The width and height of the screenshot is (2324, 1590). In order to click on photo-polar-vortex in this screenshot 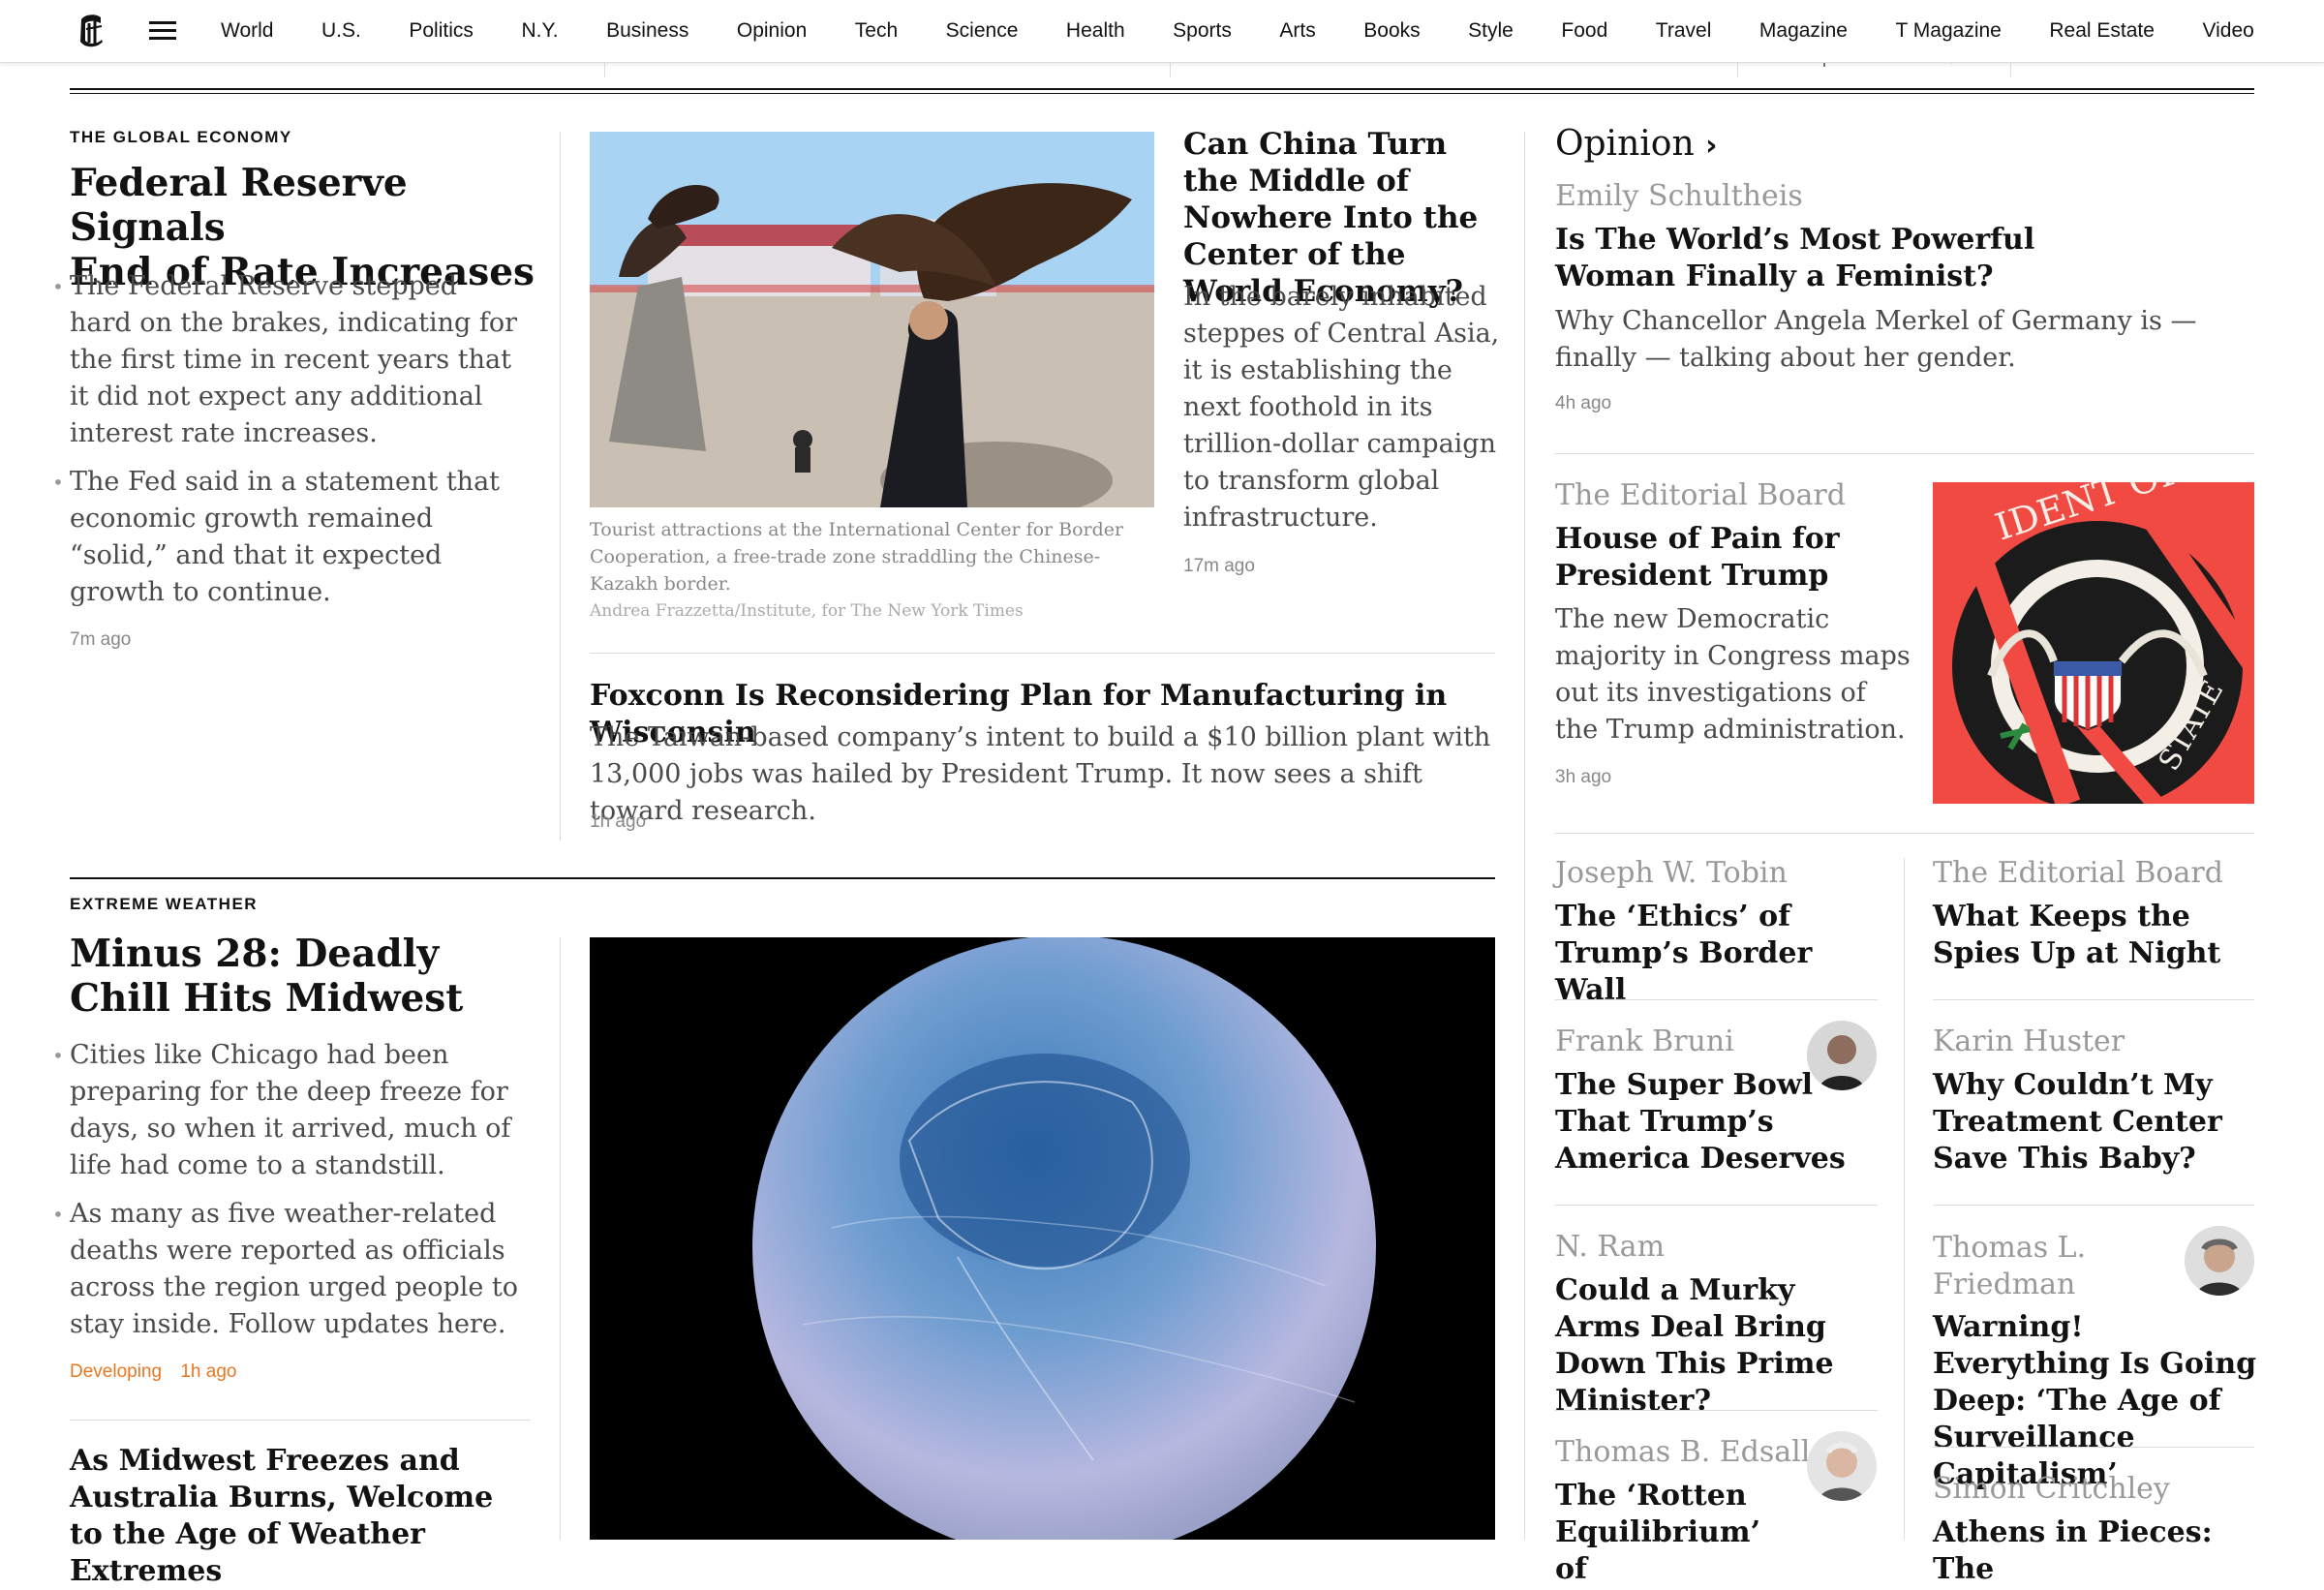, I will do `click(1043, 1238)`.